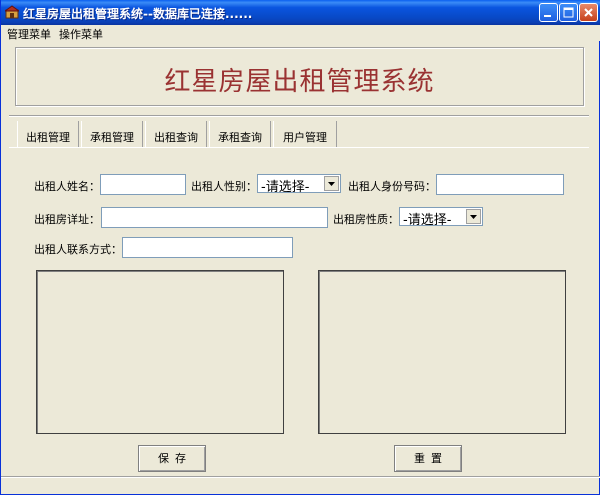 This screenshot has width=600, height=495. What do you see at coordinates (299, 116) in the screenshot?
I see `header-divider` at bounding box center [299, 116].